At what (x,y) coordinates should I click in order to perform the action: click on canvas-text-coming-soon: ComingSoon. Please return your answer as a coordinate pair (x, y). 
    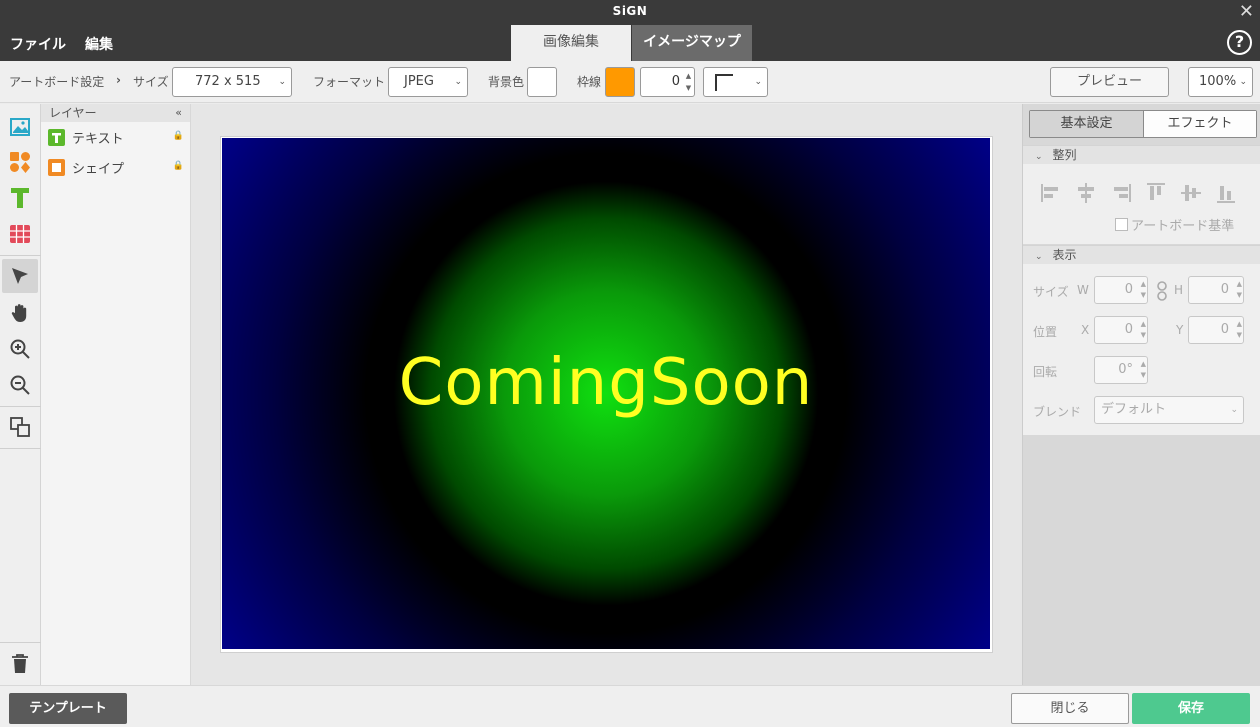
    Looking at the image, I should click on (606, 383).